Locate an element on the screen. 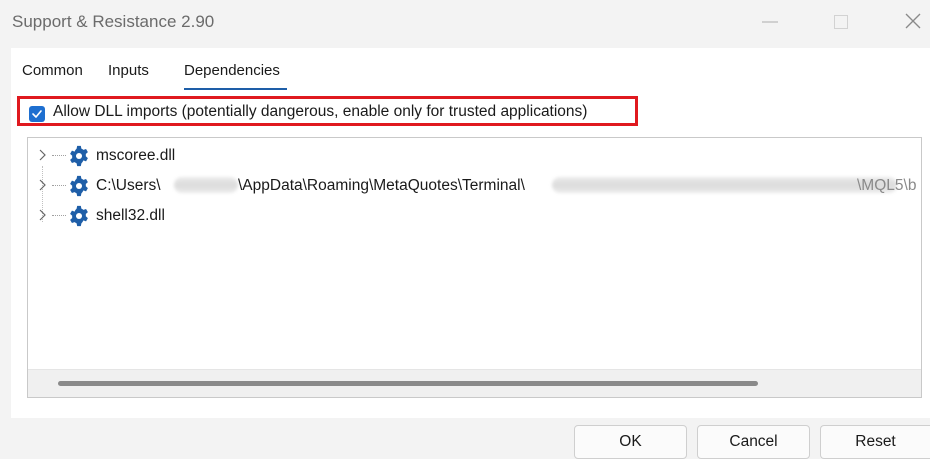  path-start: C:\Users\ is located at coordinates (128, 185).